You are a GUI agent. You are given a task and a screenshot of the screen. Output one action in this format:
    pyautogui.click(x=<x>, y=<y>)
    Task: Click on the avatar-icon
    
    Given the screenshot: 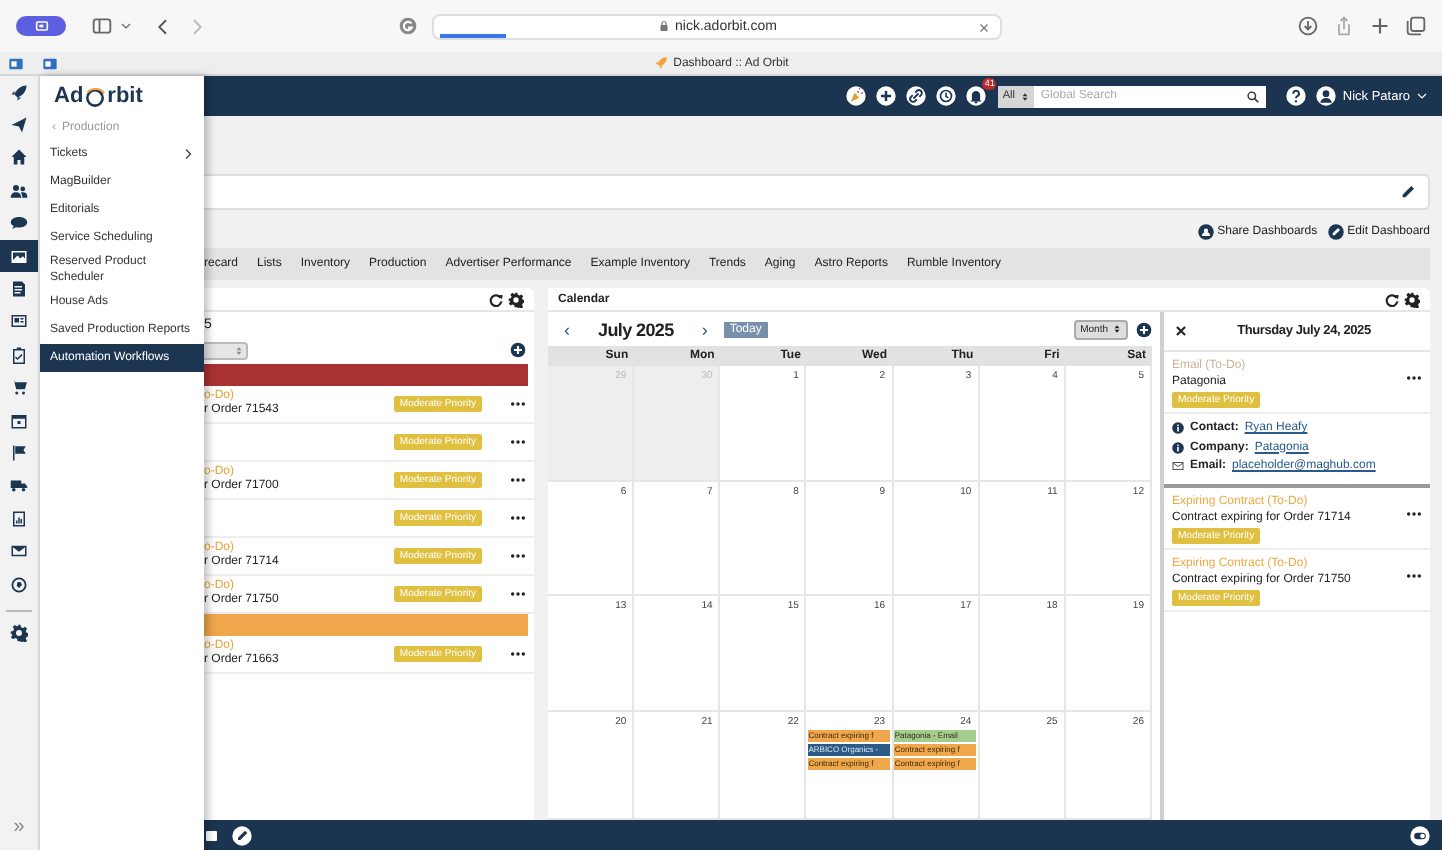 What is the action you would take?
    pyautogui.click(x=1326, y=96)
    